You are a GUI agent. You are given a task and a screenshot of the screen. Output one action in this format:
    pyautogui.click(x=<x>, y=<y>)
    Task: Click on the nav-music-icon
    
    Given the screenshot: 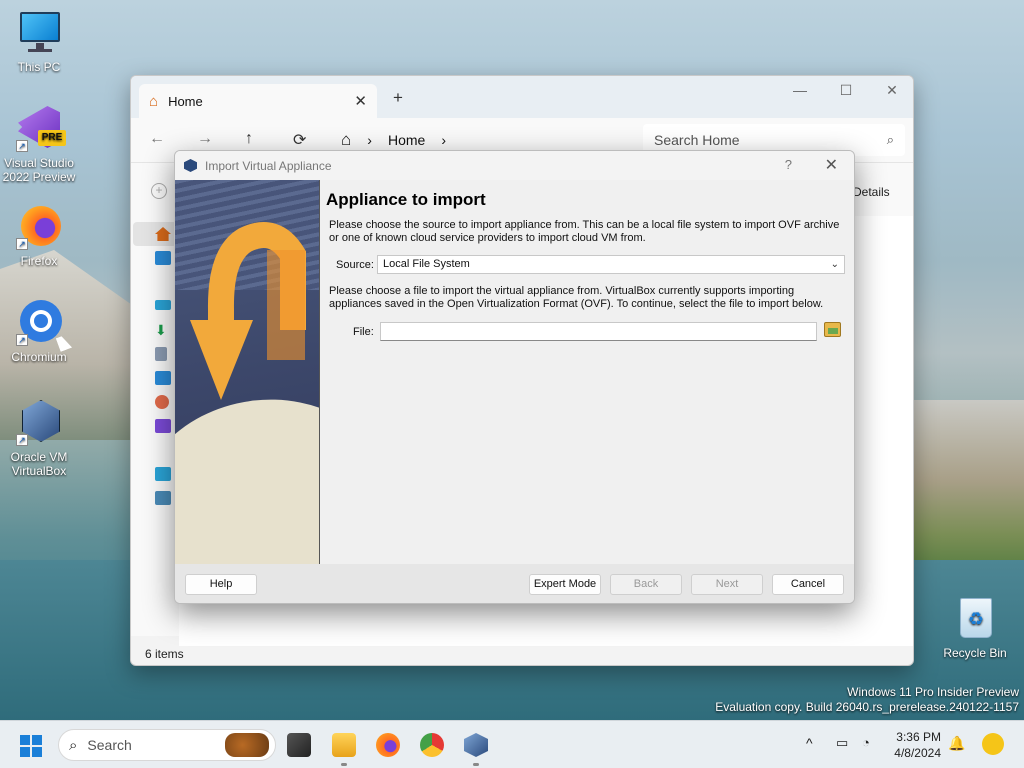 What is the action you would take?
    pyautogui.click(x=162, y=402)
    